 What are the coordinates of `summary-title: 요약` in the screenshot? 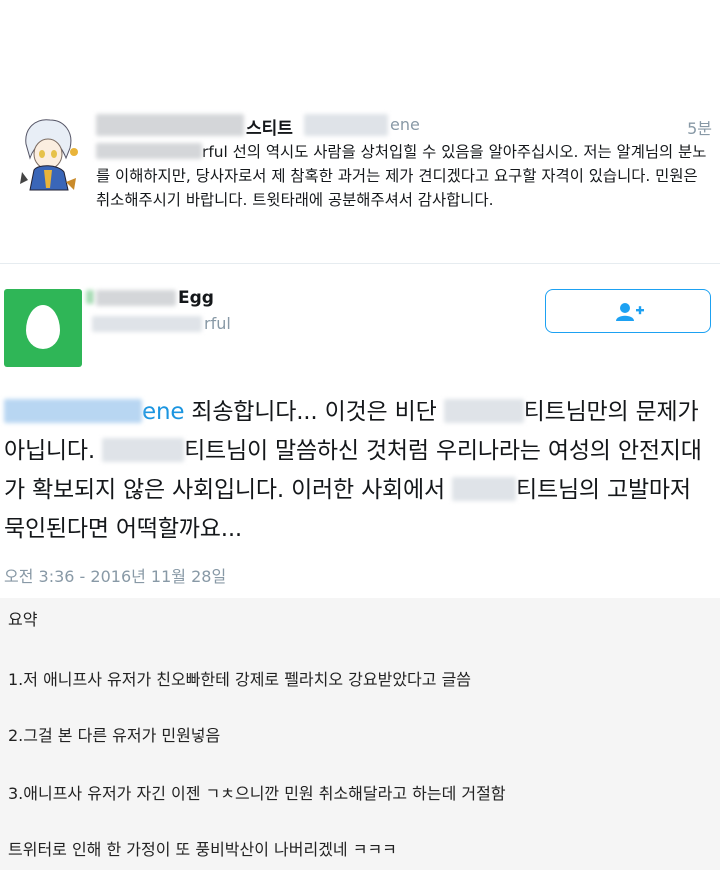 It's located at (23, 619).